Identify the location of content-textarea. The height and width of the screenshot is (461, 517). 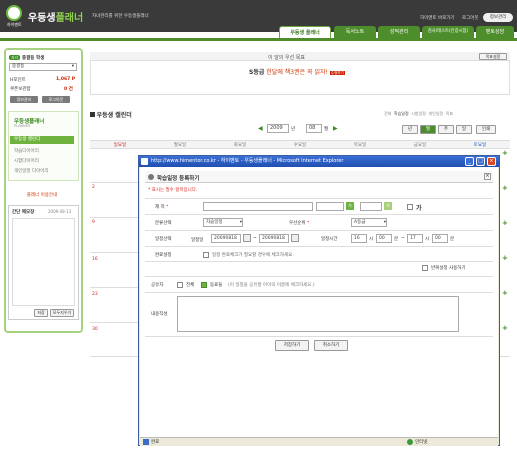
(318, 314).